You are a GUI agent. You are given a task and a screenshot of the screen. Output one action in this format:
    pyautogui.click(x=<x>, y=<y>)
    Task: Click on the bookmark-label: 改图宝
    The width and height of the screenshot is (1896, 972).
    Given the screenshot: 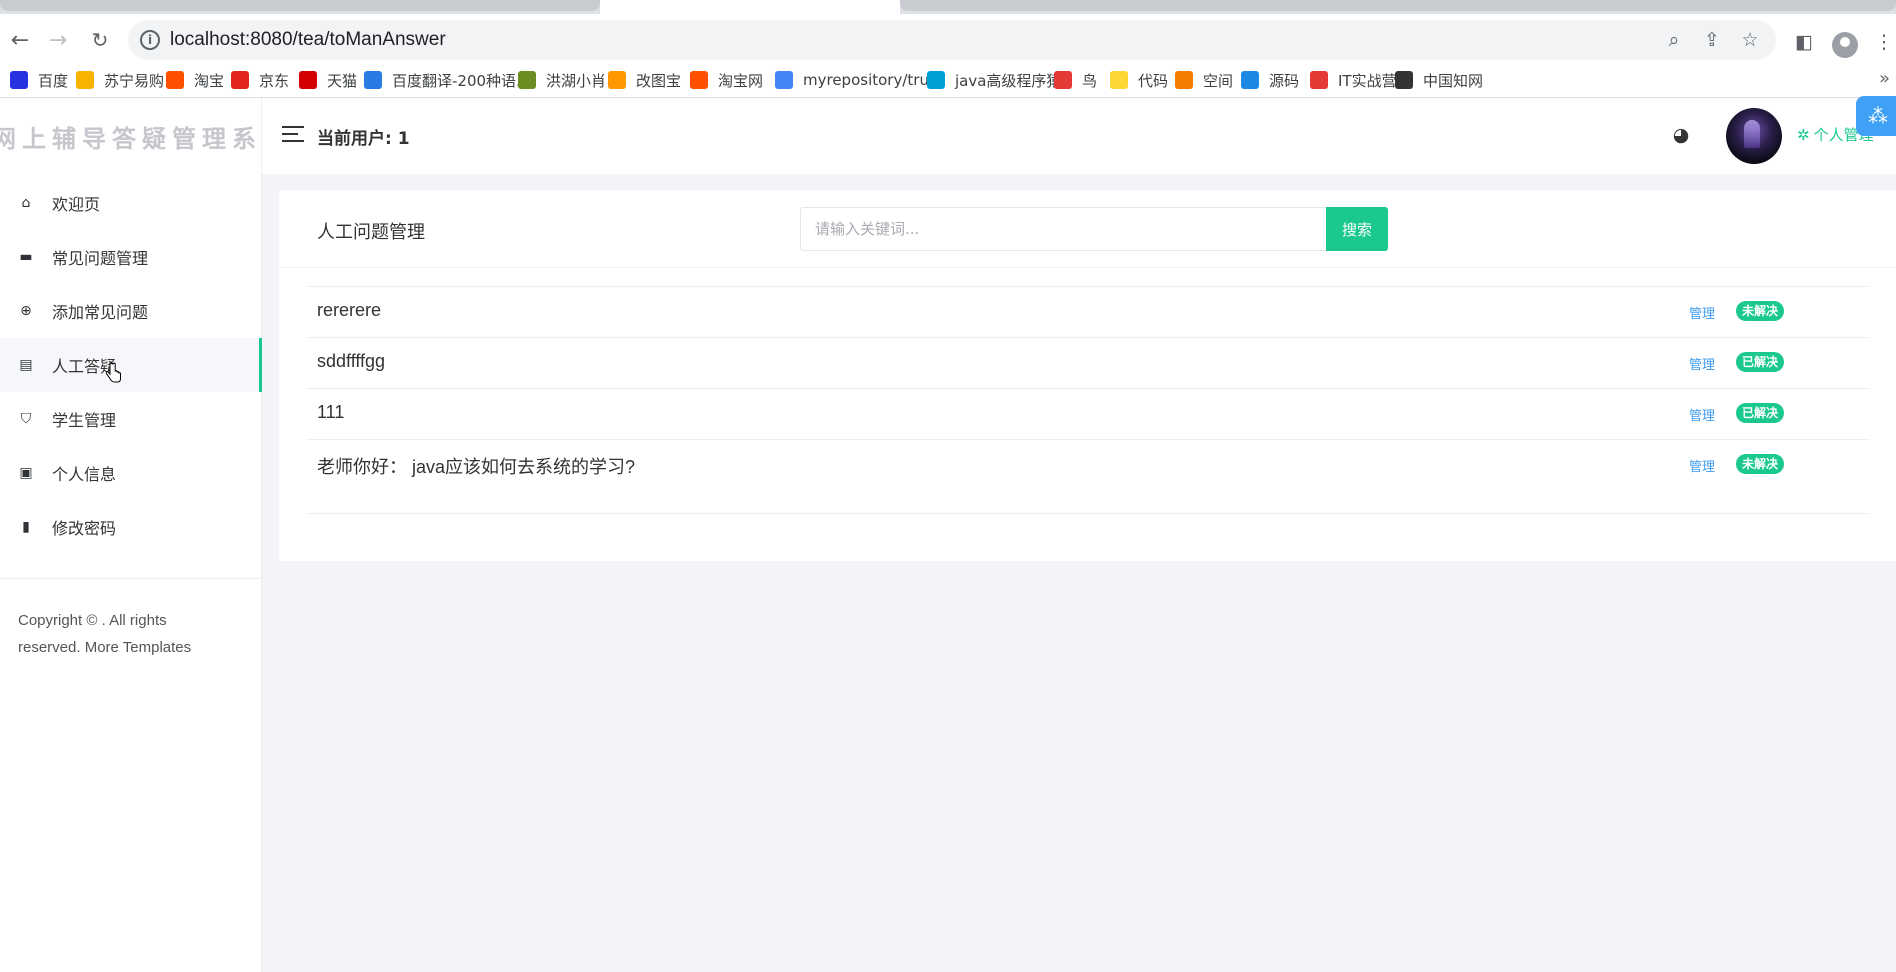 What is the action you would take?
    pyautogui.click(x=659, y=80)
    